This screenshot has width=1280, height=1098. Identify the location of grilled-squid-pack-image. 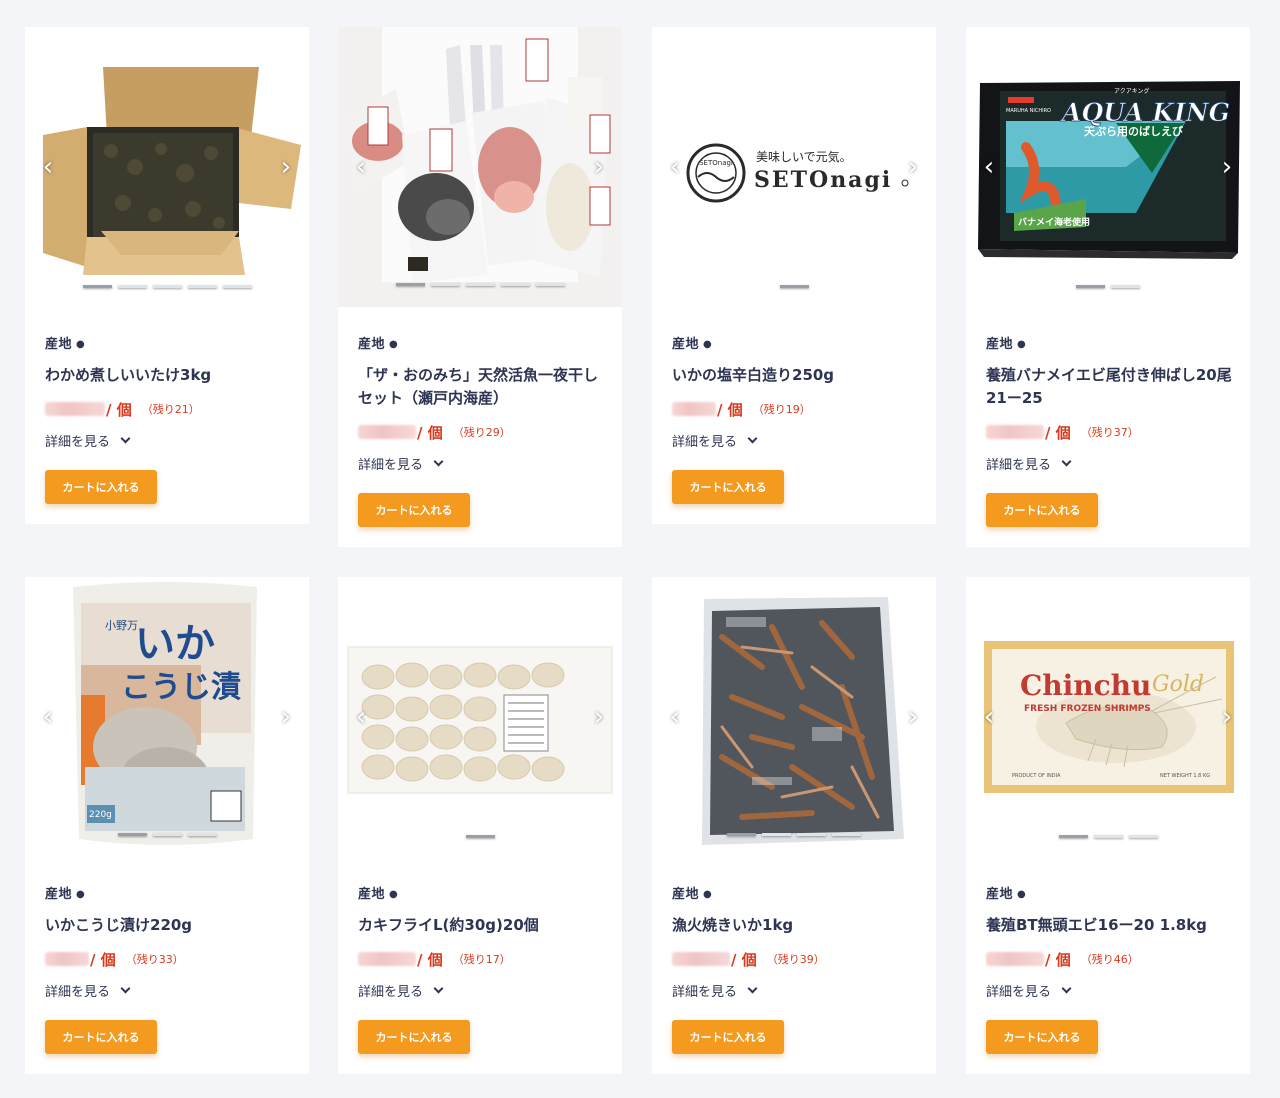
(803, 721).